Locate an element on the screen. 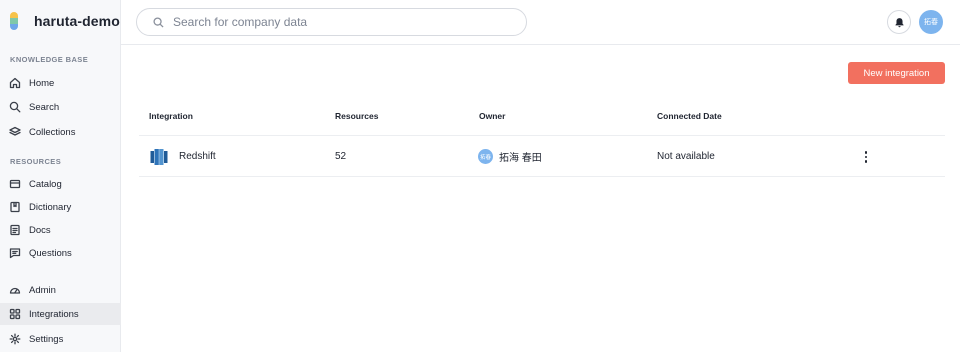 Image resolution: width=960 pixels, height=352 pixels. new-integration-button: New integration is located at coordinates (896, 73).